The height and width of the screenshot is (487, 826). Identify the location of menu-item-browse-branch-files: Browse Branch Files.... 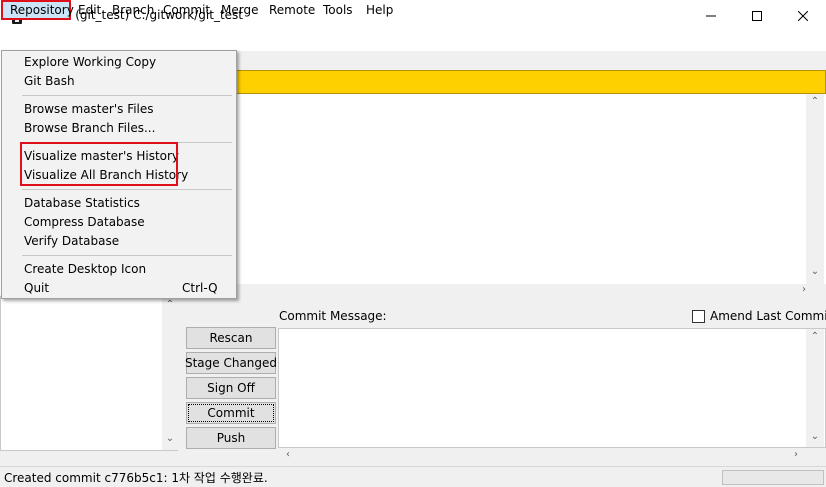
(89, 128).